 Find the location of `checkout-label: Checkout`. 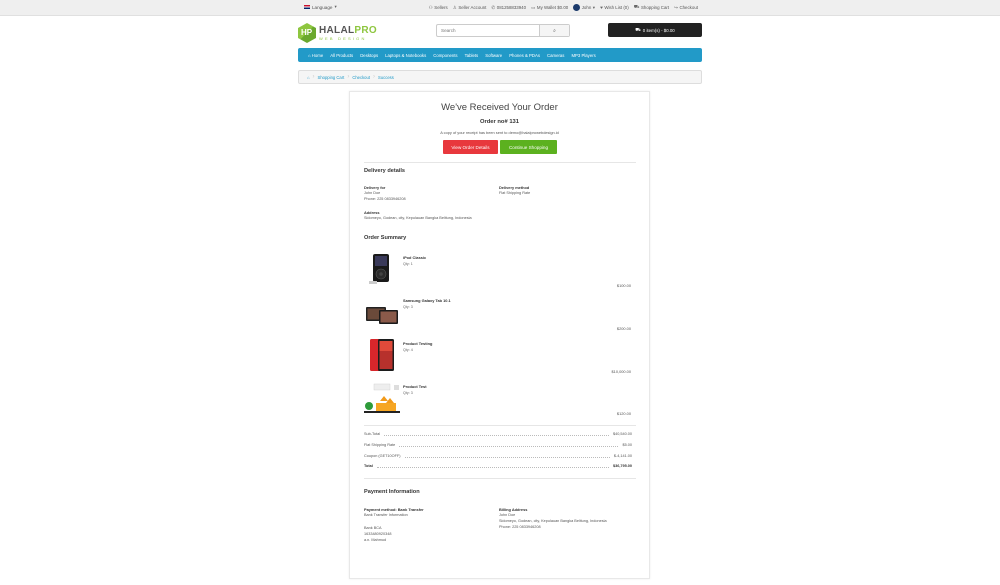

checkout-label: Checkout is located at coordinates (688, 7).